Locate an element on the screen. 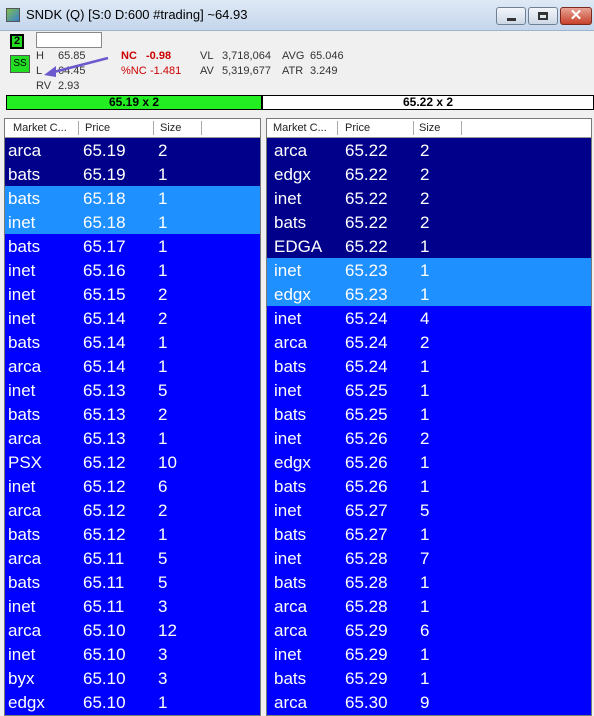 The image size is (594, 716). table-row: bats 65.18 1 is located at coordinates (132, 198).